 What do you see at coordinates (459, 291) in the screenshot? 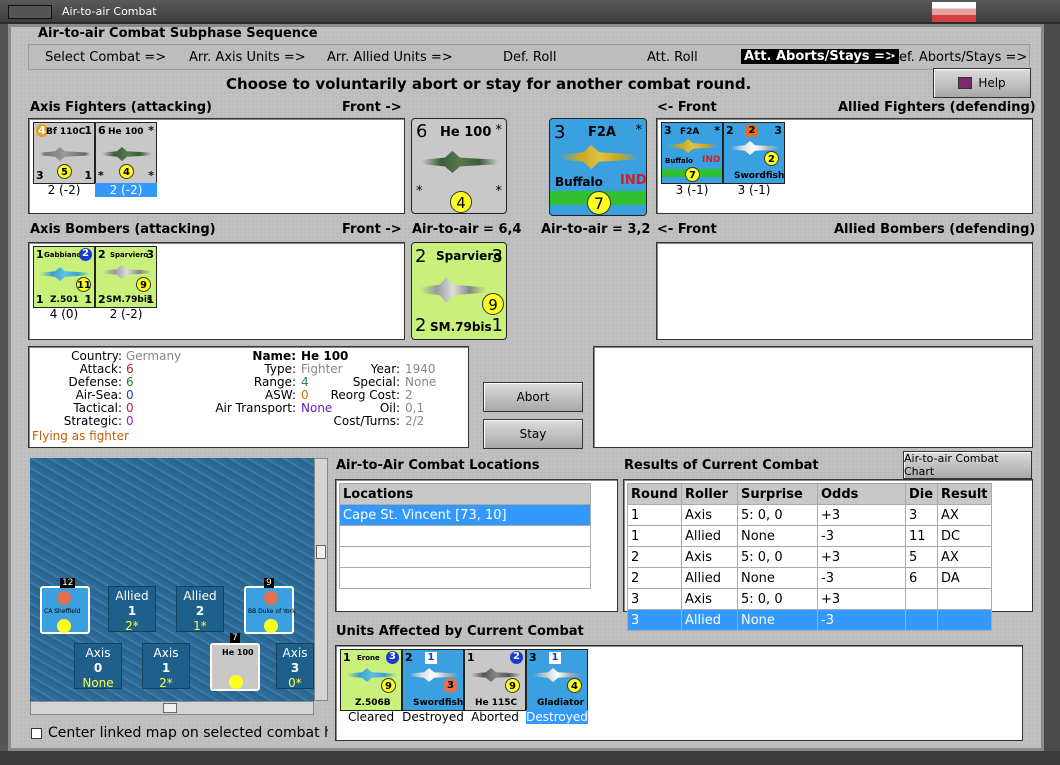
I see `active-bomber-counter: 2 Sparviero 3 9 2 SM.79bis 1` at bounding box center [459, 291].